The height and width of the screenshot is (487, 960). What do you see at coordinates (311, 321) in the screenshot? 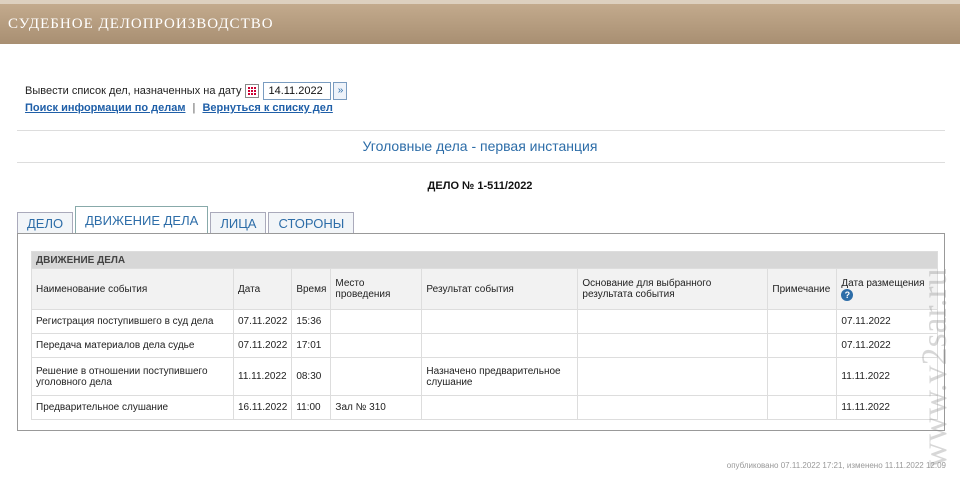
I see `table-cell: 15:36` at bounding box center [311, 321].